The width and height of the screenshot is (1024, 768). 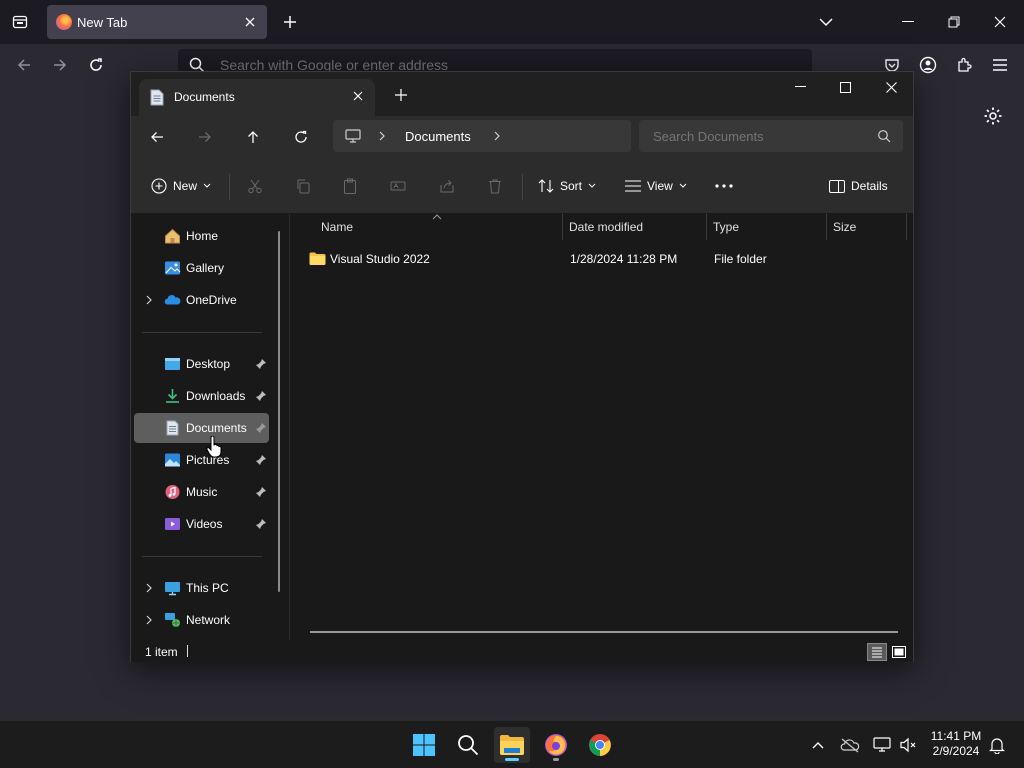 I want to click on sidebar-item-videos: Videos, so click(x=201, y=524).